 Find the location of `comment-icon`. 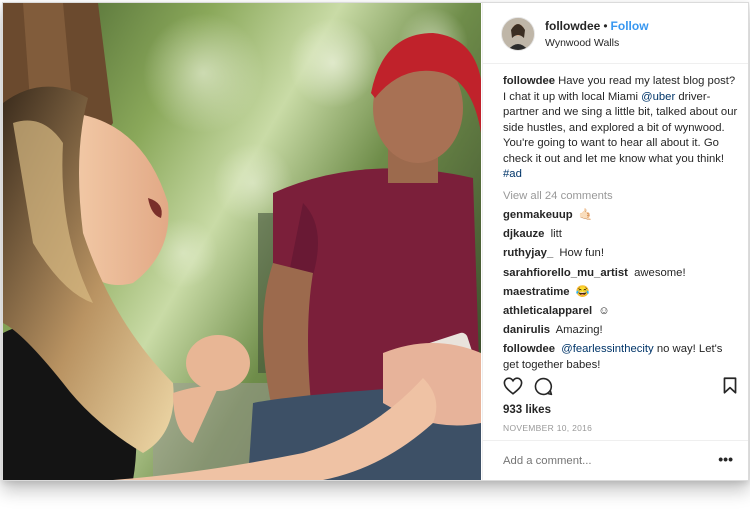

comment-icon is located at coordinates (543, 389).